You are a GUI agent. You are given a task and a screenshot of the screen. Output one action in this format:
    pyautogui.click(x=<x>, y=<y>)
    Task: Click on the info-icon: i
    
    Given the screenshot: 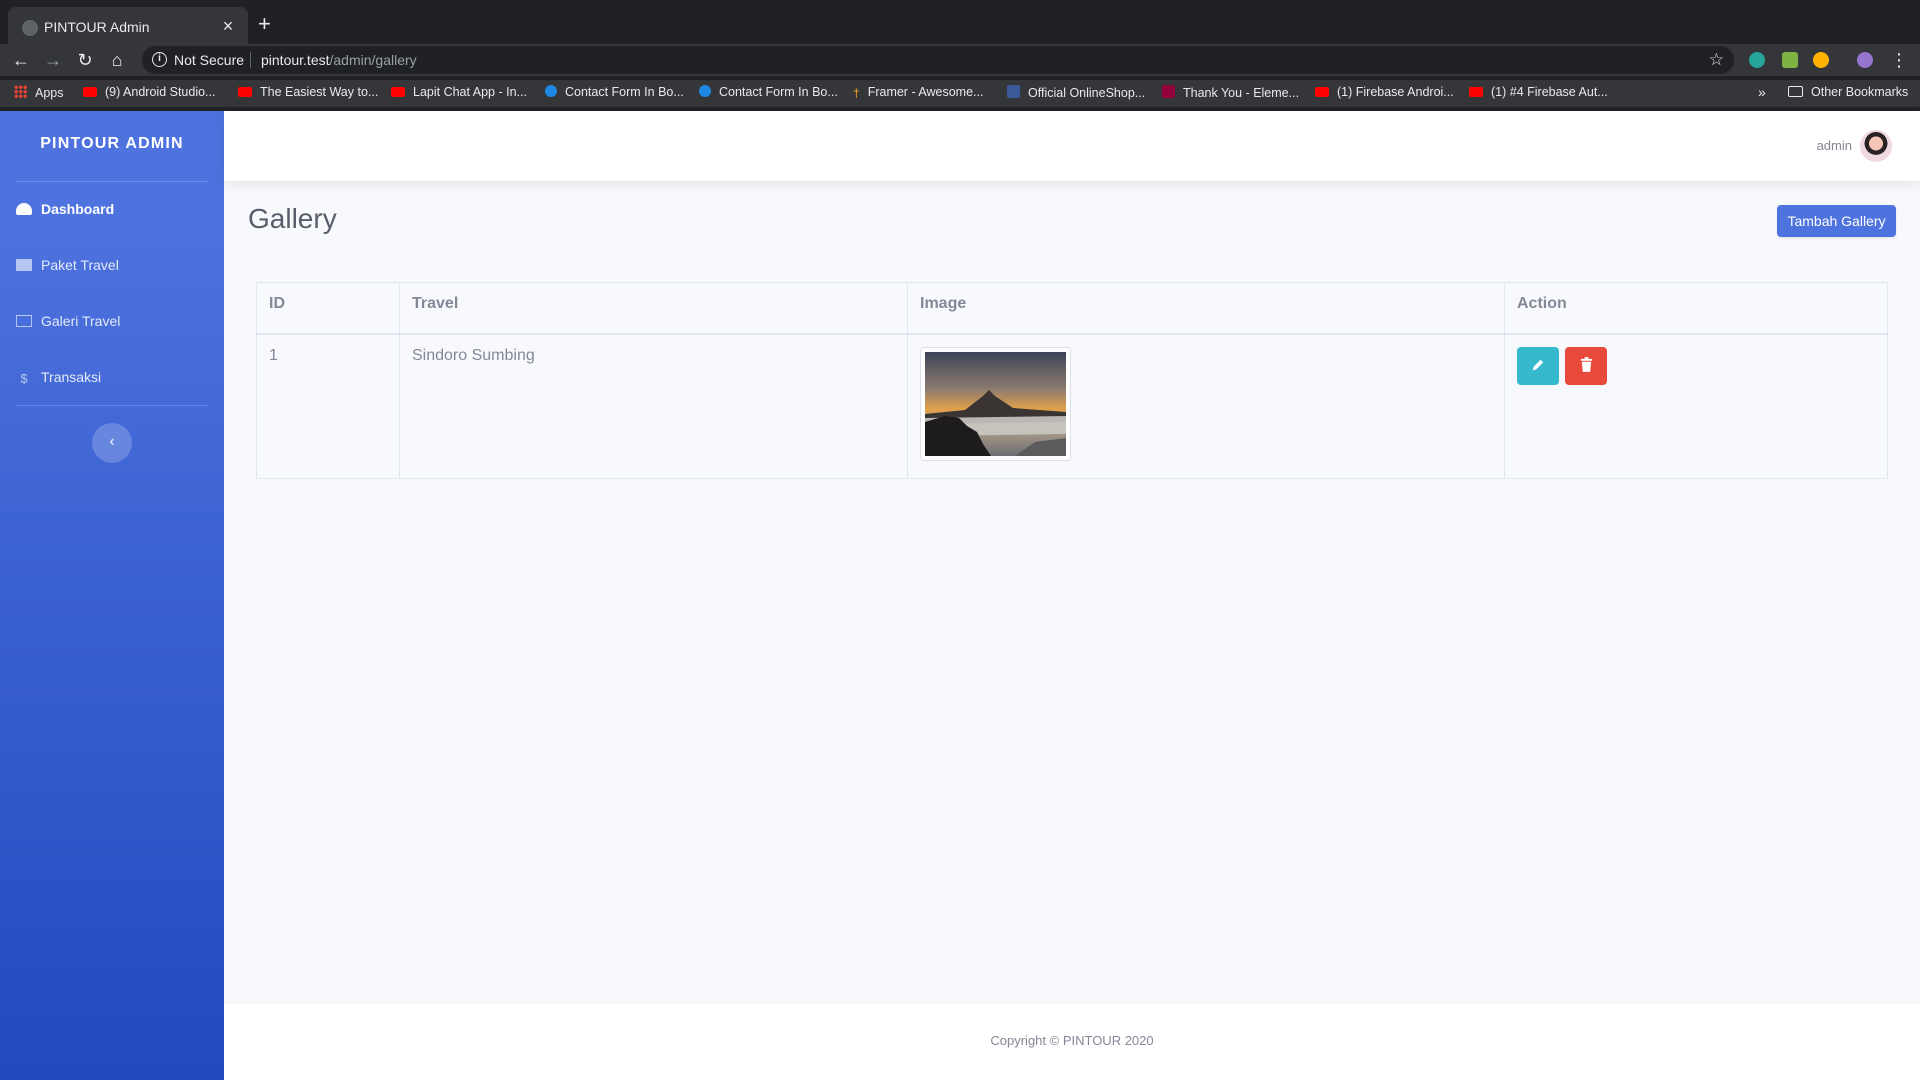 What is the action you would take?
    pyautogui.click(x=159, y=59)
    